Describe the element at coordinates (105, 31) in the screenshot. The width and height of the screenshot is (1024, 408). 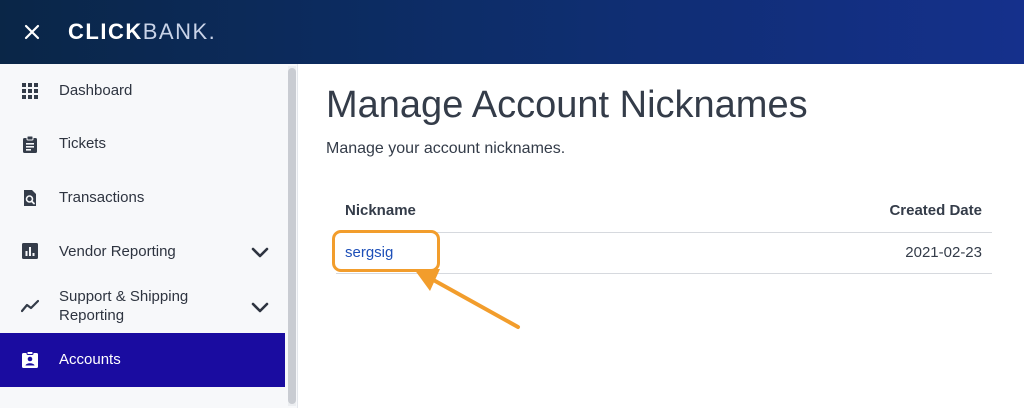
I see `logo-click-text: CLICK` at that location.